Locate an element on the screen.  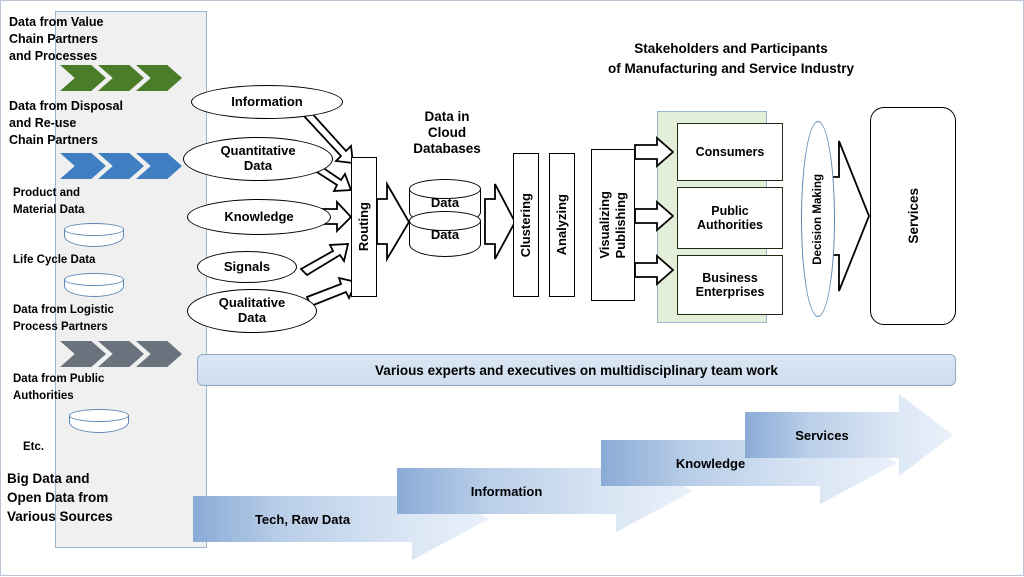
process-box-routing: Routing is located at coordinates (364, 227).